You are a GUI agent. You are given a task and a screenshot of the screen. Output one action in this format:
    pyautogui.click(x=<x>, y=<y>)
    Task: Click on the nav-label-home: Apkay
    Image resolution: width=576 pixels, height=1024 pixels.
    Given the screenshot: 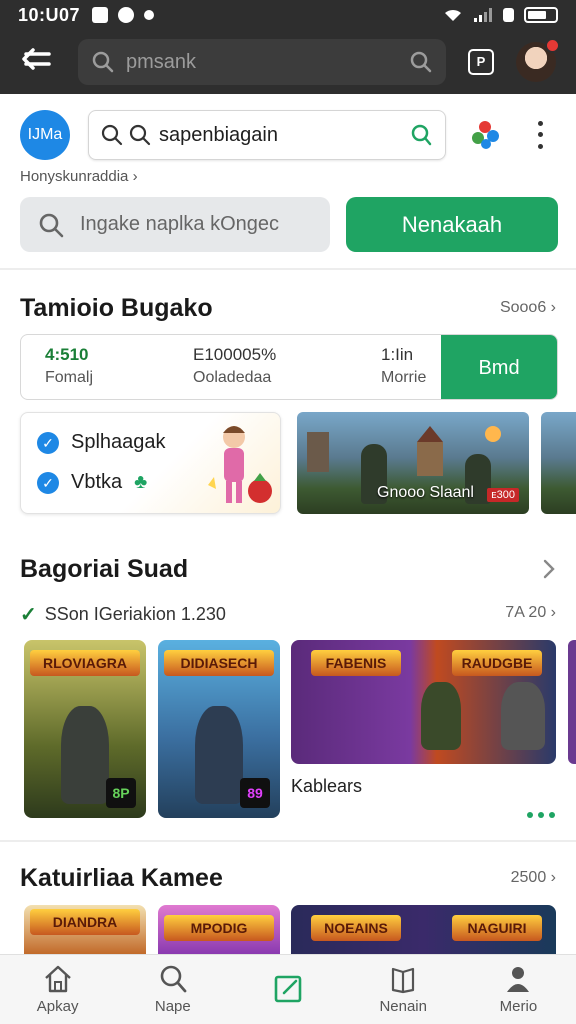 What is the action you would take?
    pyautogui.click(x=57, y=1006)
    